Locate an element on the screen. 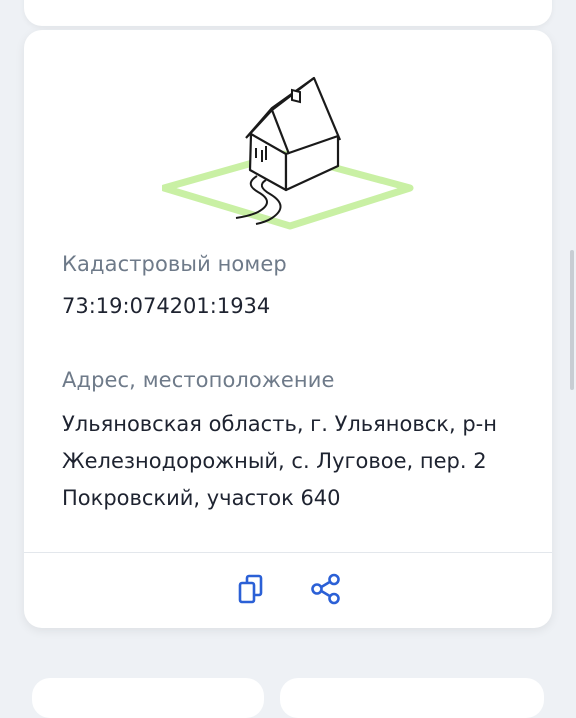 This screenshot has height=718, width=576. share-button is located at coordinates (326, 589).